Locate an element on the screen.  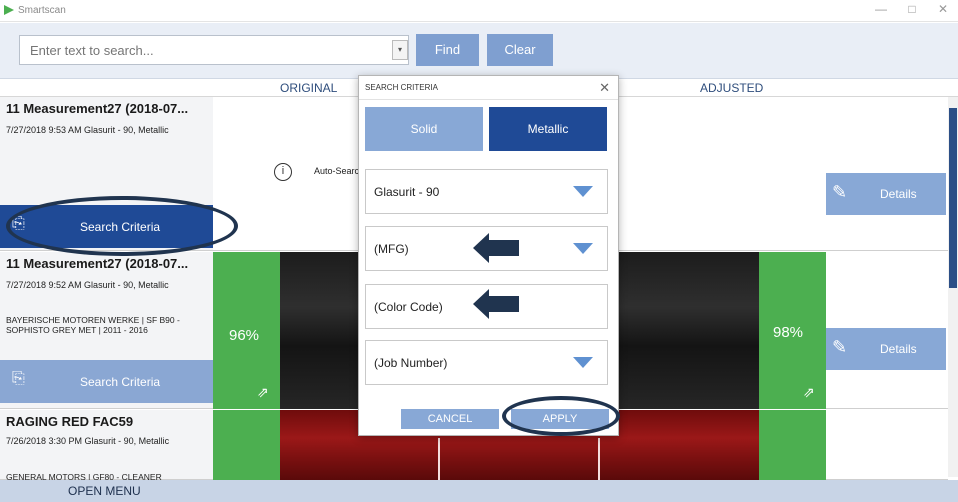
search-criteria-button: ⎘ Search Criteria is located at coordinates (106, 381).